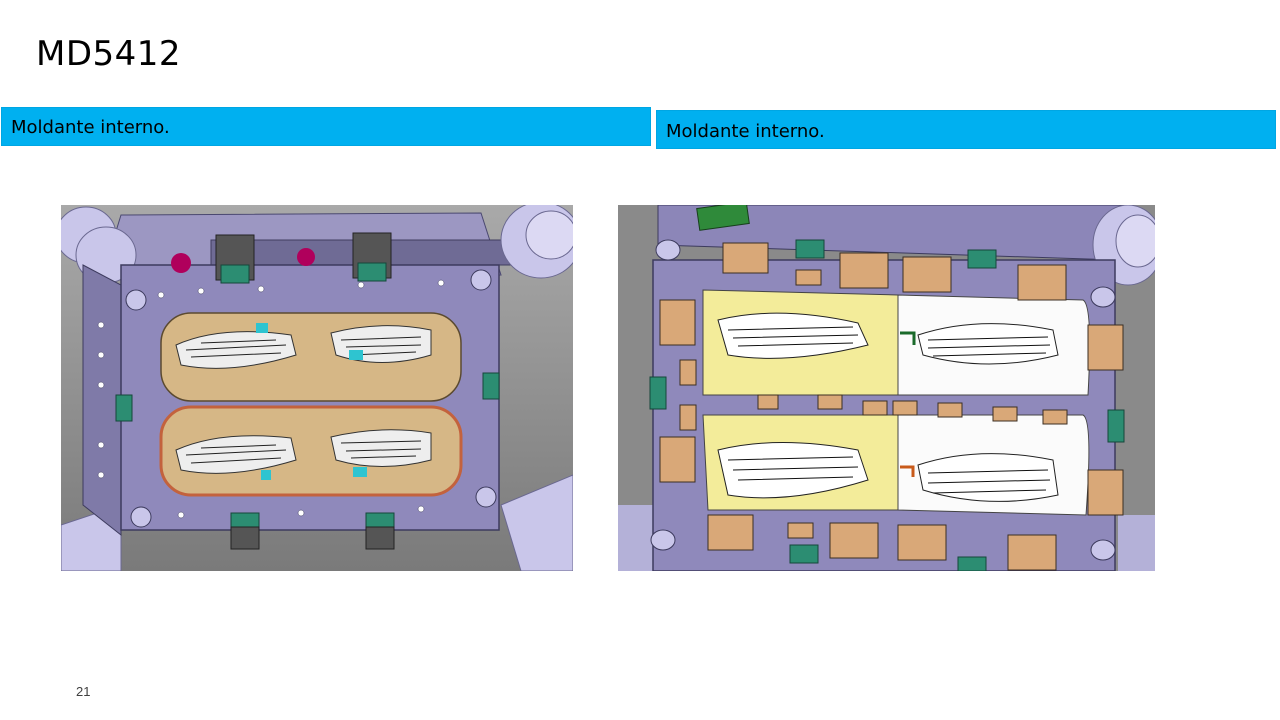 Image resolution: width=1280 pixels, height=720 pixels. What do you see at coordinates (326, 126) in the screenshot?
I see `section-banner-left: Moldante interno.` at bounding box center [326, 126].